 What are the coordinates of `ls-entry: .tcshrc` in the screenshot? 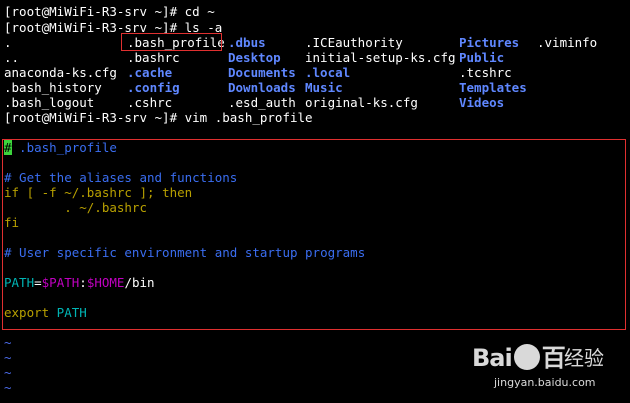 It's located at (485, 72).